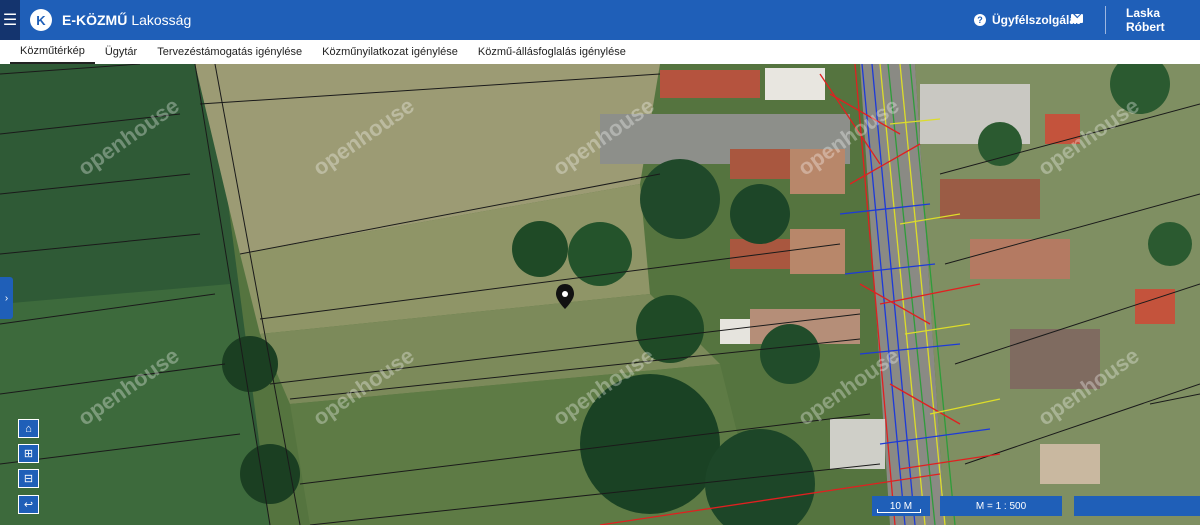  Describe the element at coordinates (229, 52) in the screenshot. I see `tab-tervezestamogatas: Tervezéstámogatás igénylése` at that location.